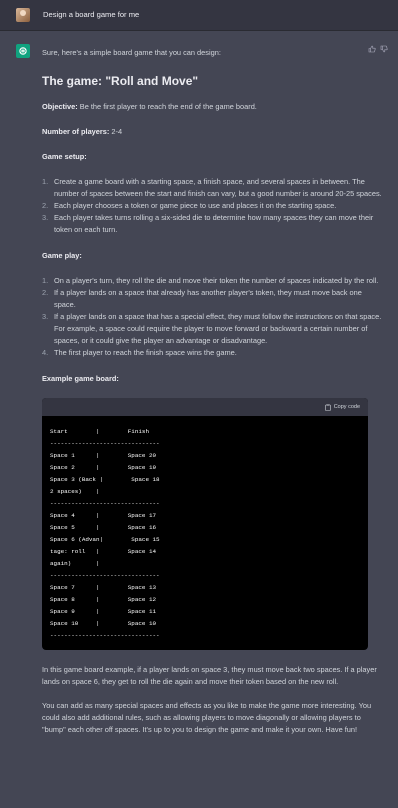 This screenshot has width=398, height=808. Describe the element at coordinates (327, 407) in the screenshot. I see `clipboard-icon` at that location.